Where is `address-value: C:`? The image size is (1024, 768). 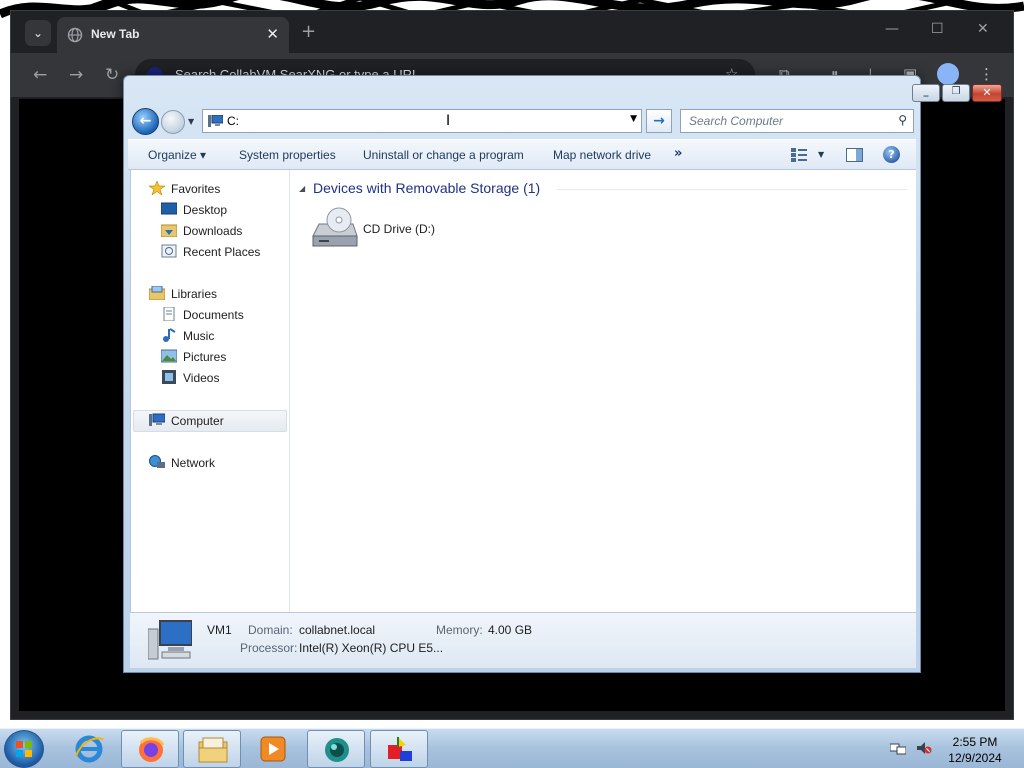
address-value: C: is located at coordinates (233, 121).